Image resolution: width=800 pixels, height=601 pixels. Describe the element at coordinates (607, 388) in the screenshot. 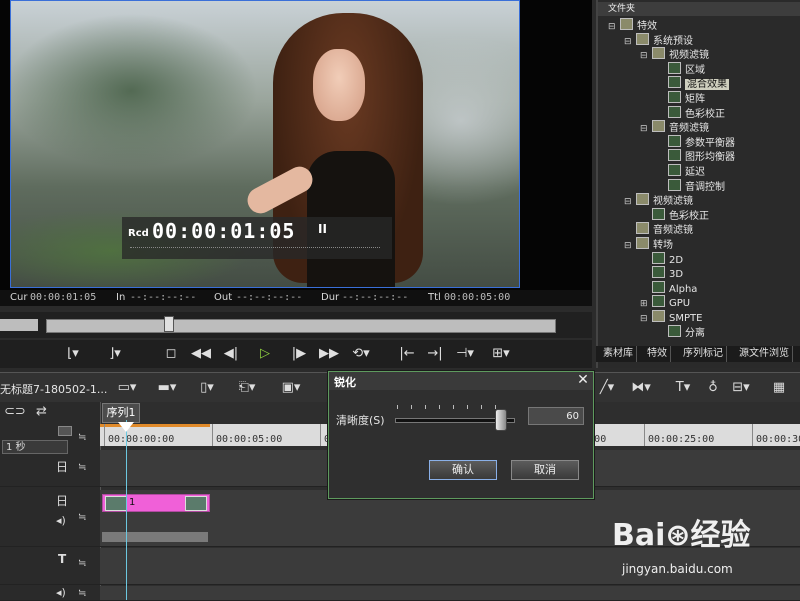

I see `razor-icon: ╱▾` at that location.